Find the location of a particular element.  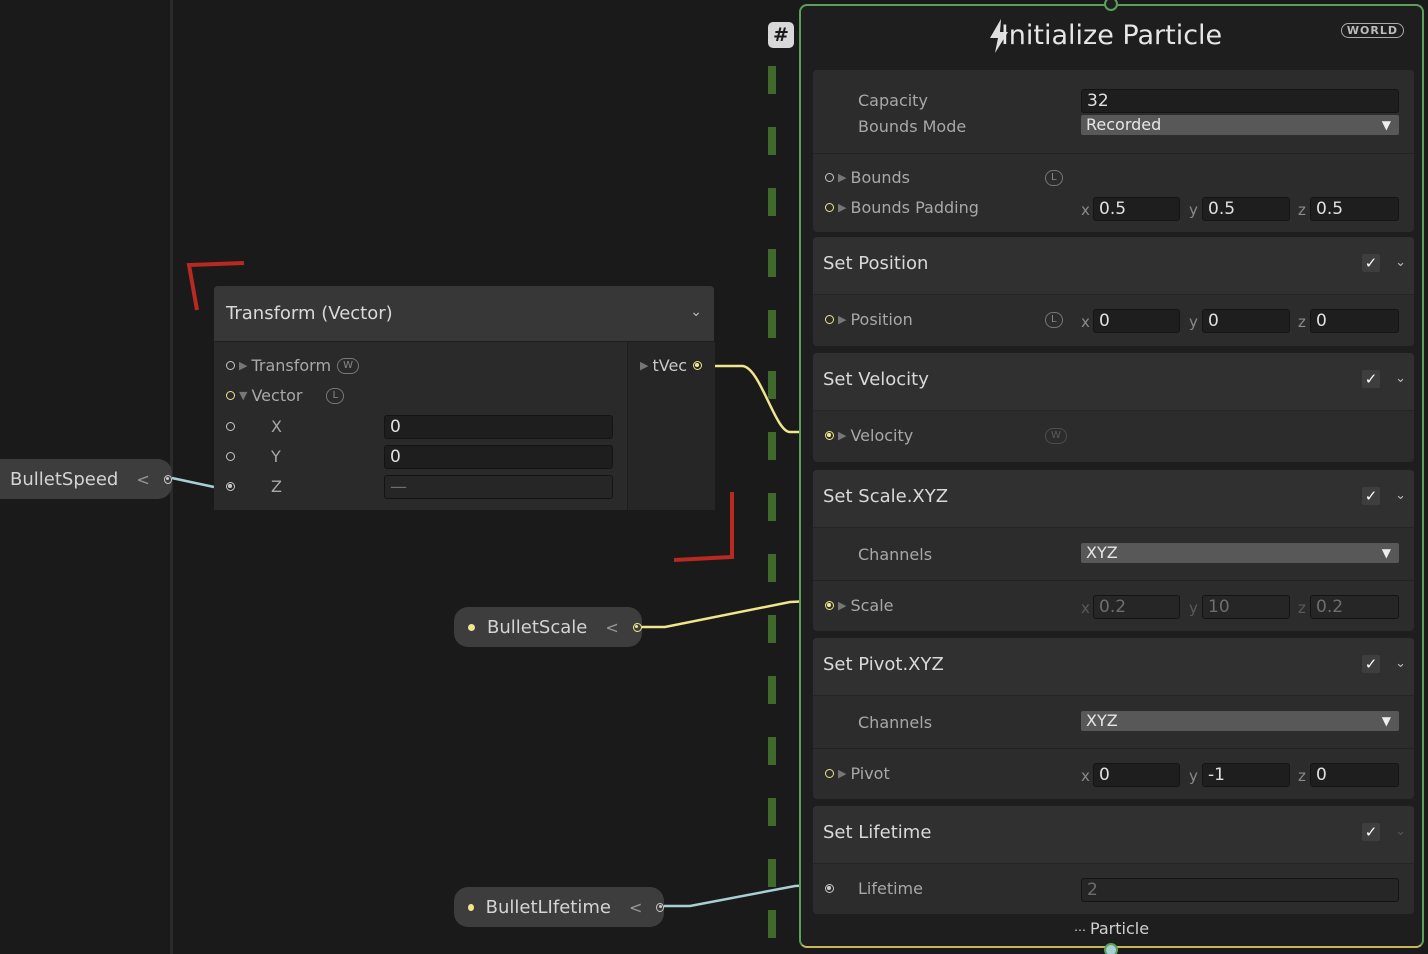

transform-input-row: ▶ Transform W is located at coordinates (292, 365).